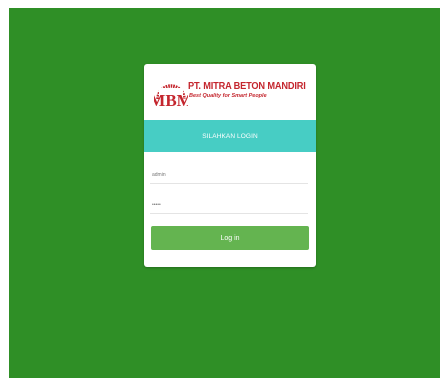  I want to click on company-tagline: Best Quality for Smart People, so click(228, 96).